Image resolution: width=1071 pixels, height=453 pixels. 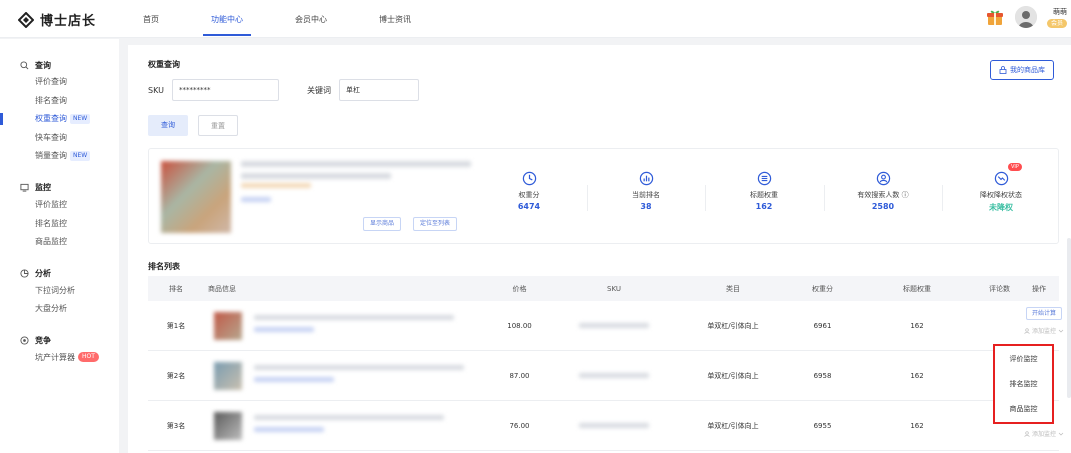 I want to click on stat-value: 6474, so click(x=529, y=206).